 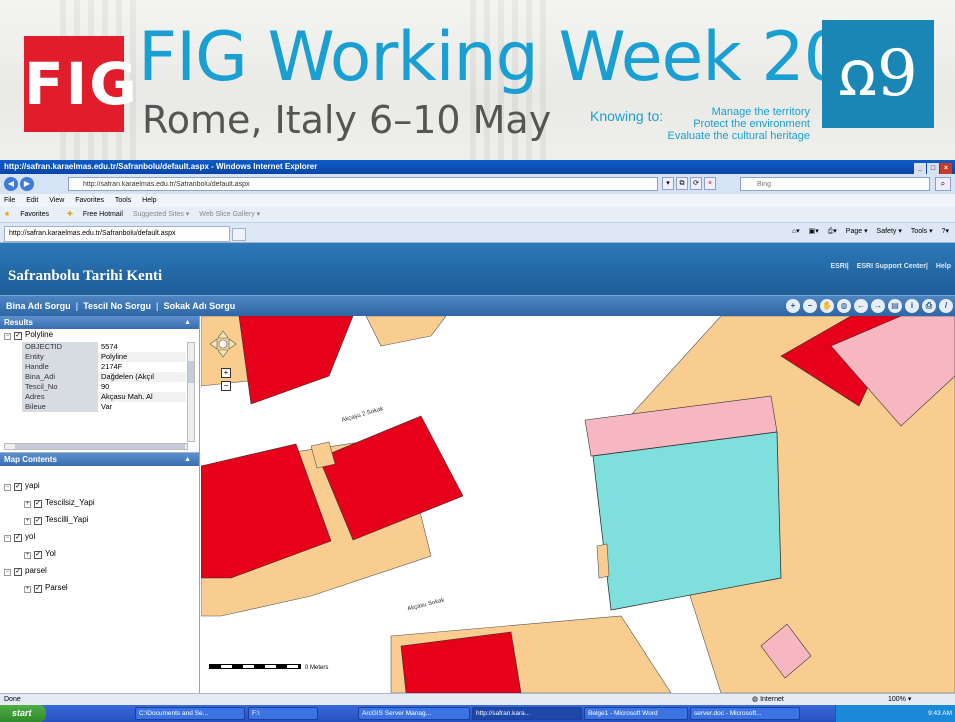 What do you see at coordinates (99, 502) in the screenshot?
I see `layer-row-tescilsiz: + ✓ Tescilsiz_Yapi` at bounding box center [99, 502].